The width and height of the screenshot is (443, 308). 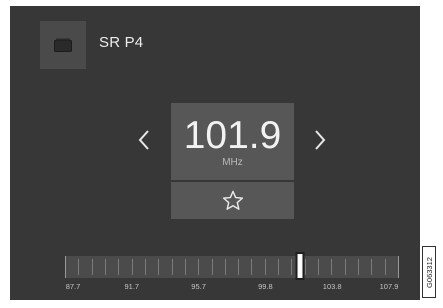 I want to click on frequency-unit: MHz, so click(x=232, y=162).